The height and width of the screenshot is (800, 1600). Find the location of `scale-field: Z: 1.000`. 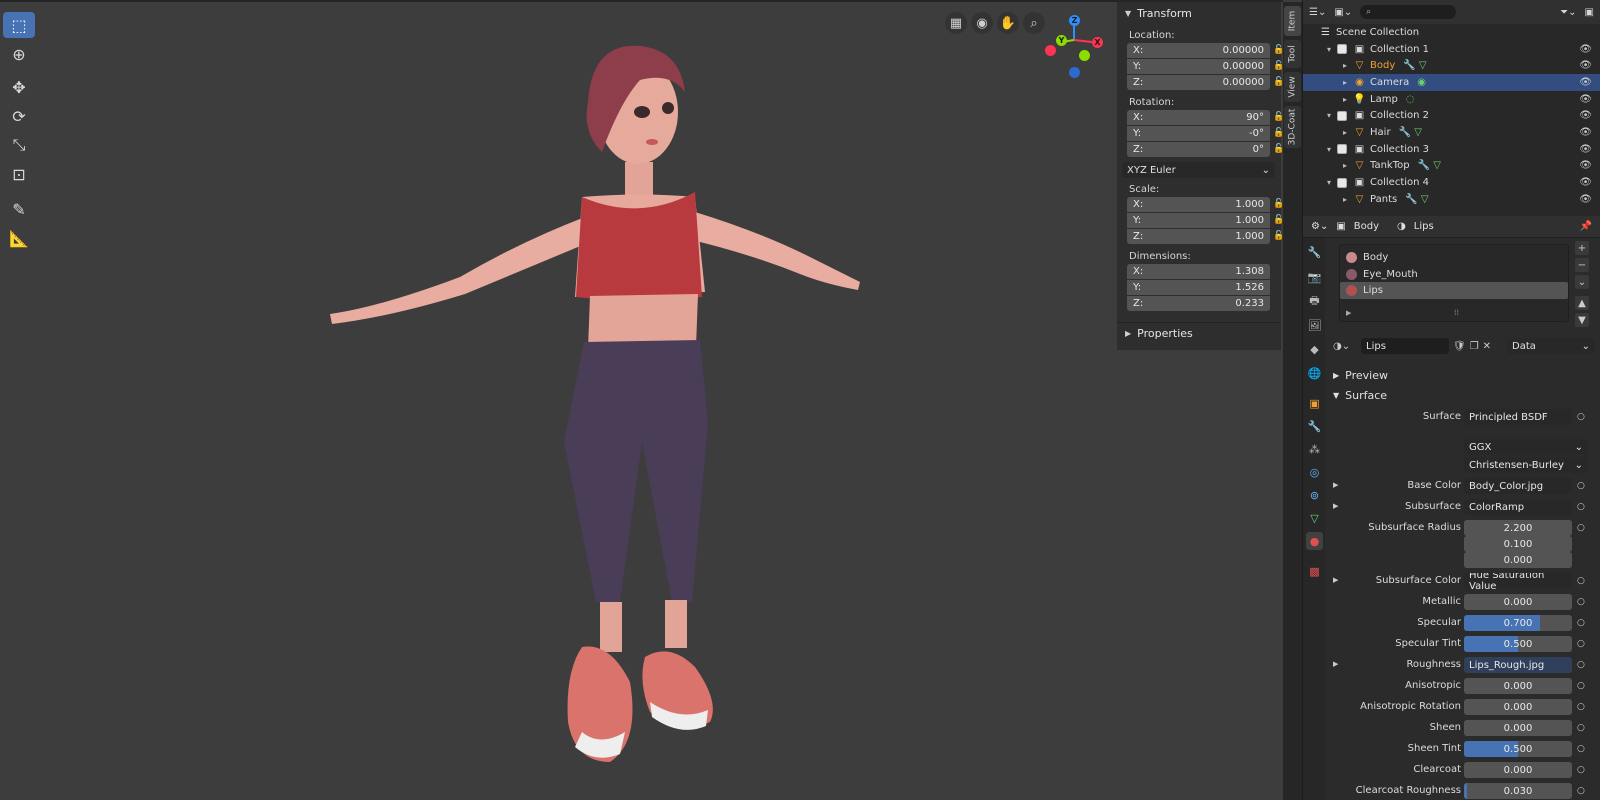

scale-field: Z: 1.000 is located at coordinates (1198, 236).